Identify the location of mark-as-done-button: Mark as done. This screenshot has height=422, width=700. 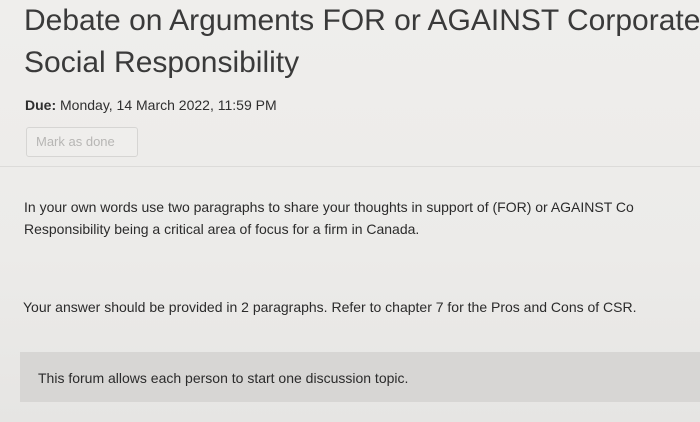
(82, 142).